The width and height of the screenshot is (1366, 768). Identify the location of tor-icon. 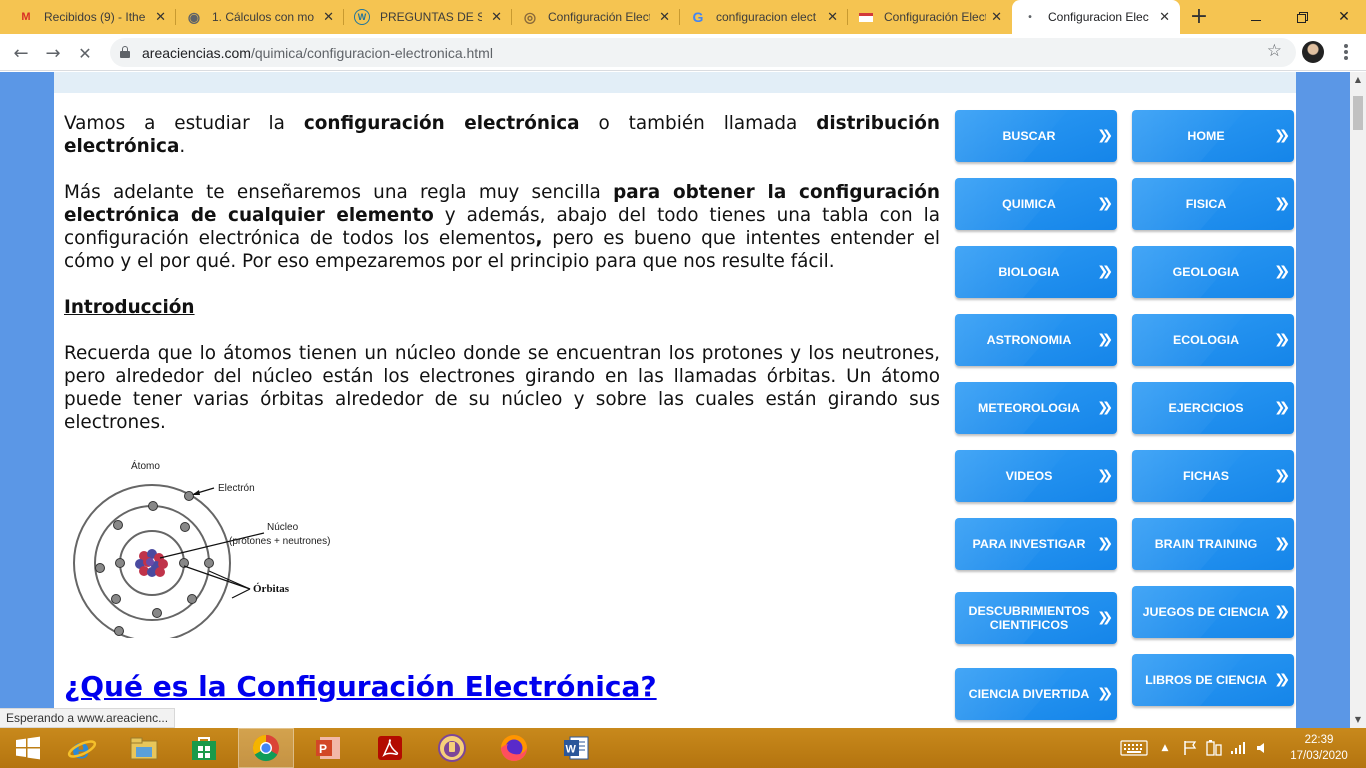
(452, 748).